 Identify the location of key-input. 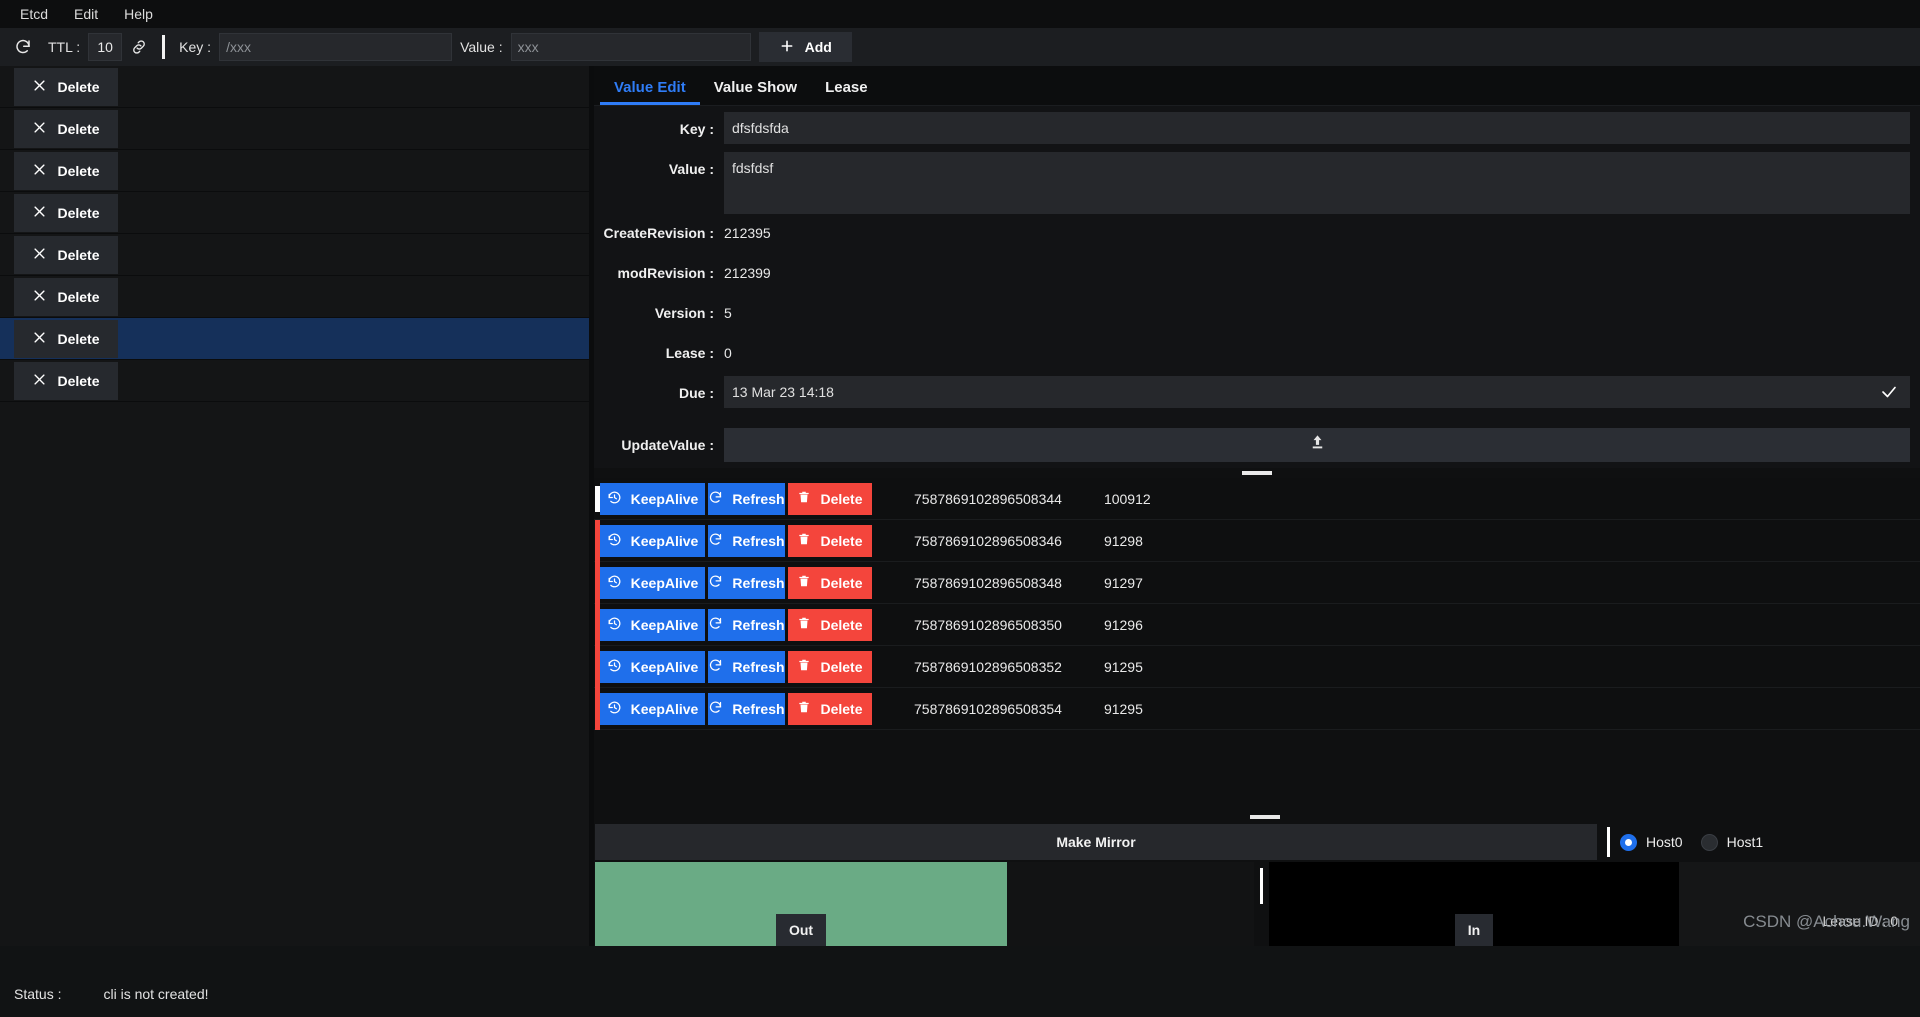
(336, 47).